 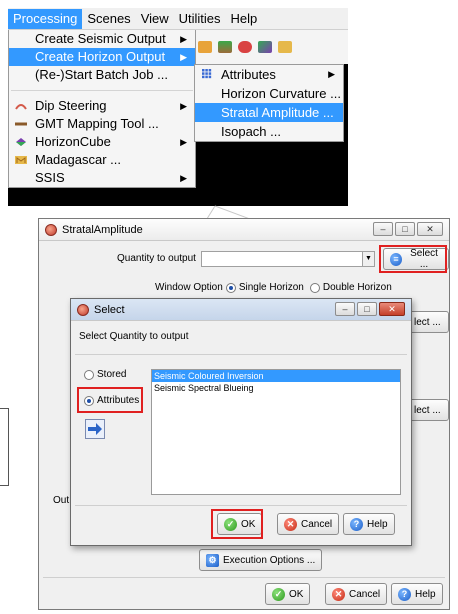 What do you see at coordinates (71, 105) in the screenshot?
I see `menu-item-label: Dip Steering` at bounding box center [71, 105].